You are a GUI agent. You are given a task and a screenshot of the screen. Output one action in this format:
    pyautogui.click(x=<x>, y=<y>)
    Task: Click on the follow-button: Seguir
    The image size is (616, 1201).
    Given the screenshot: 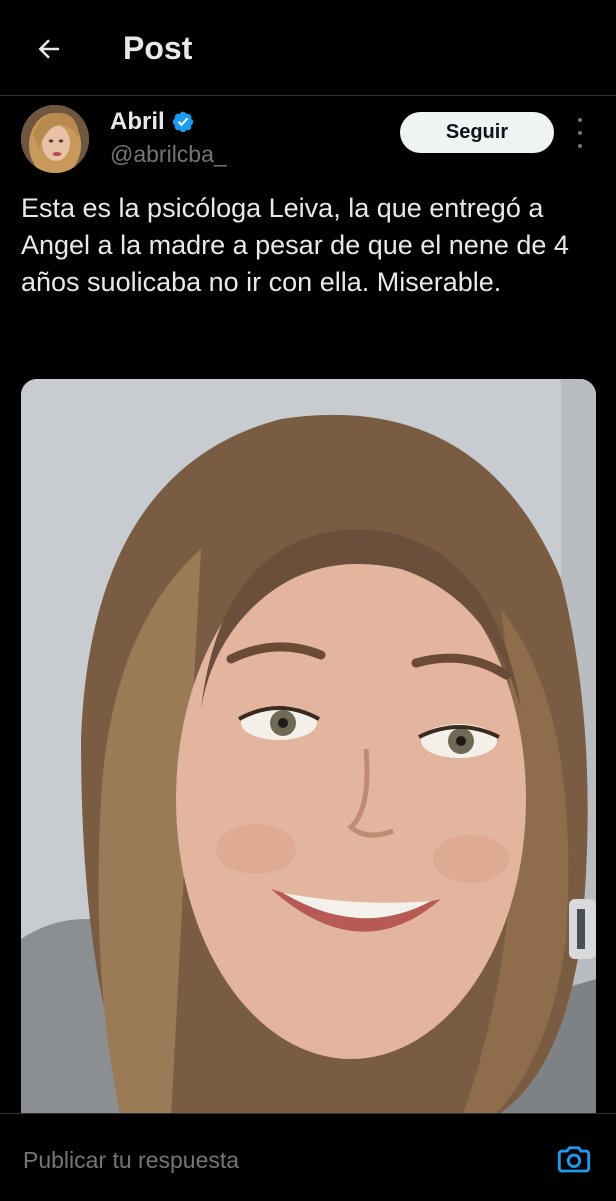 What is the action you would take?
    pyautogui.click(x=477, y=132)
    